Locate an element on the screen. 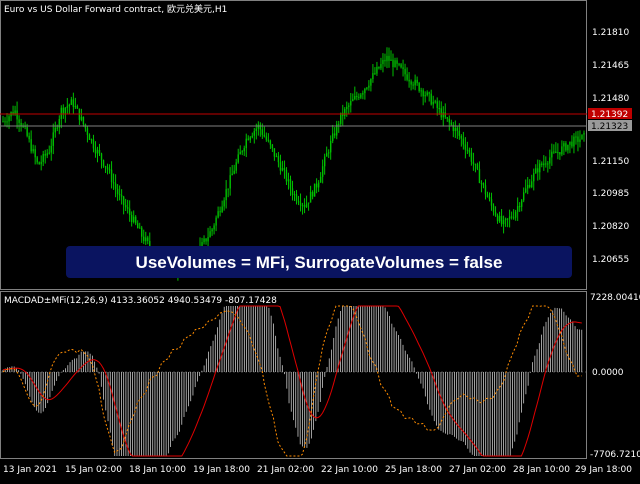  time-label: 28 Jan 10:00 is located at coordinates (541, 470).